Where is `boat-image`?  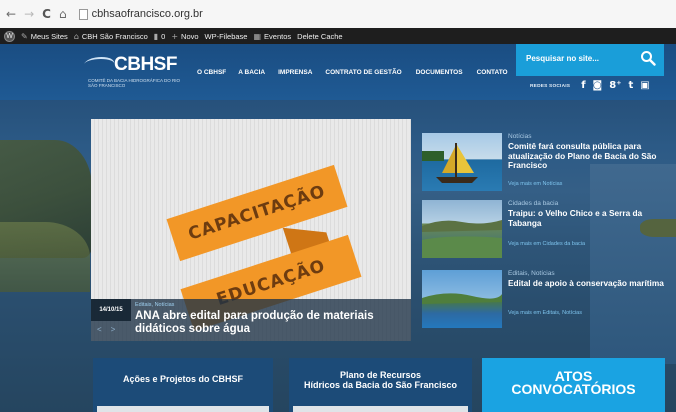
boat-image is located at coordinates (450, 163).